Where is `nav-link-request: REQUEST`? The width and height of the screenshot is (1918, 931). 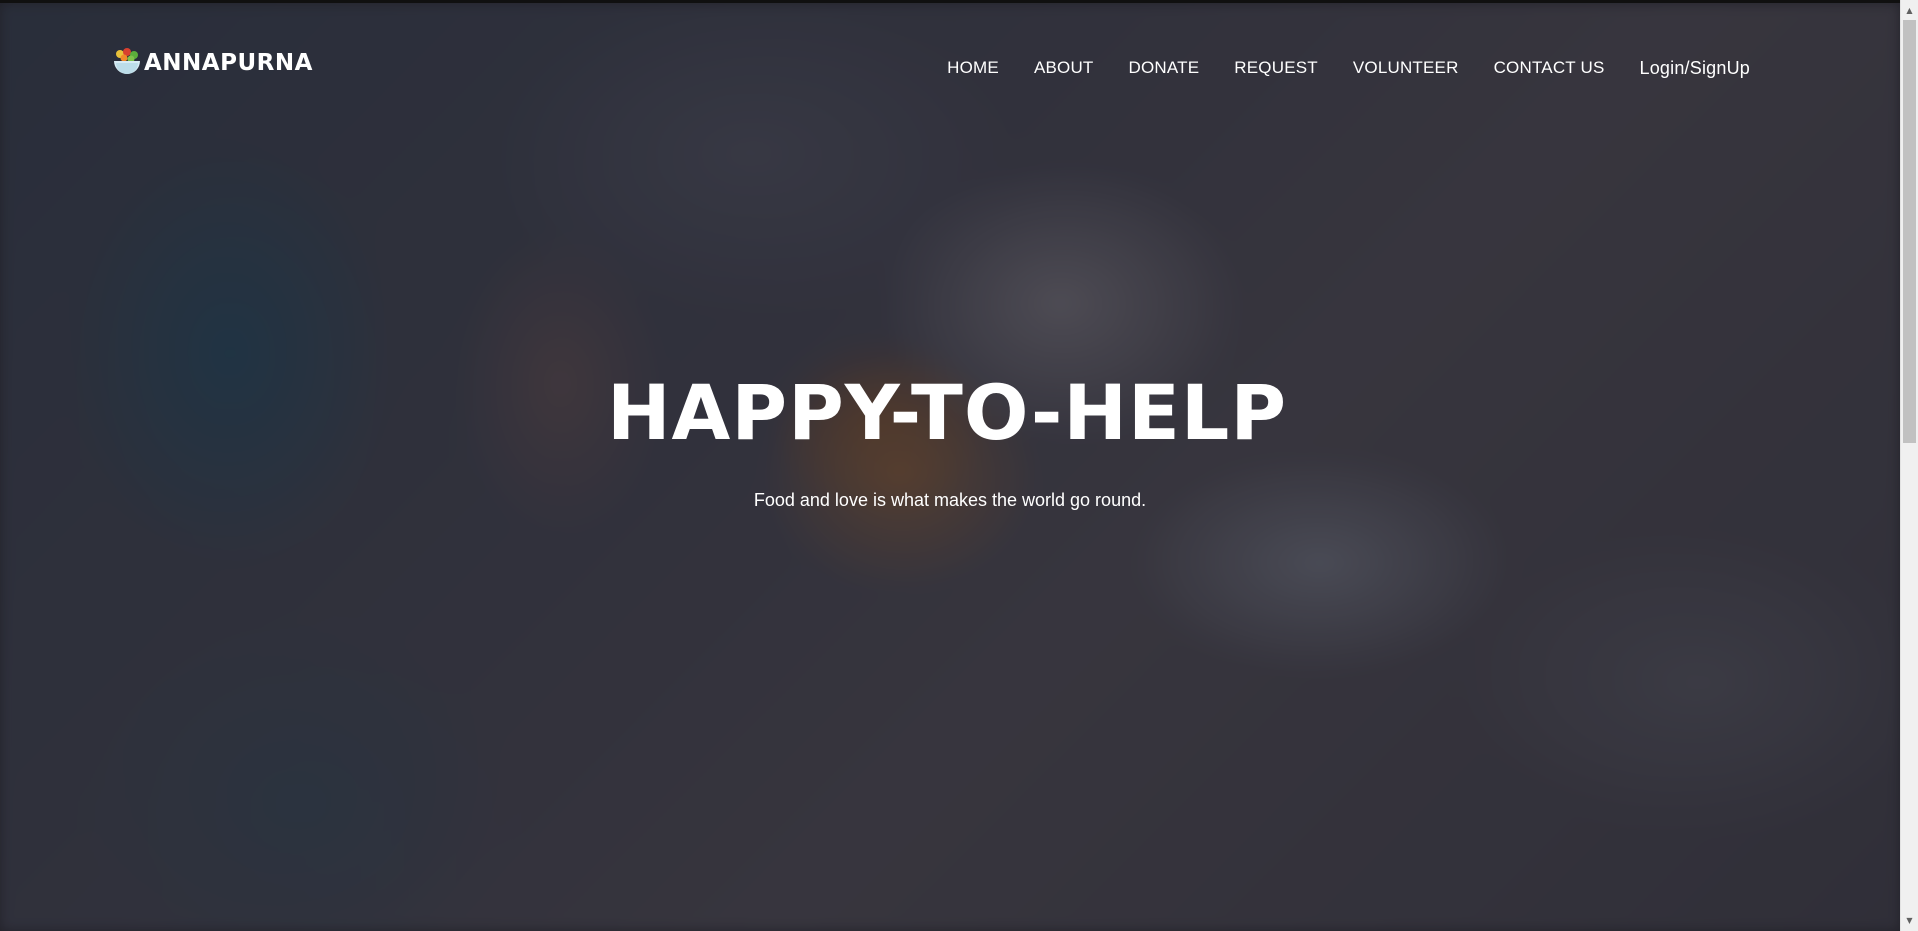 nav-link-request: REQUEST is located at coordinates (1276, 67).